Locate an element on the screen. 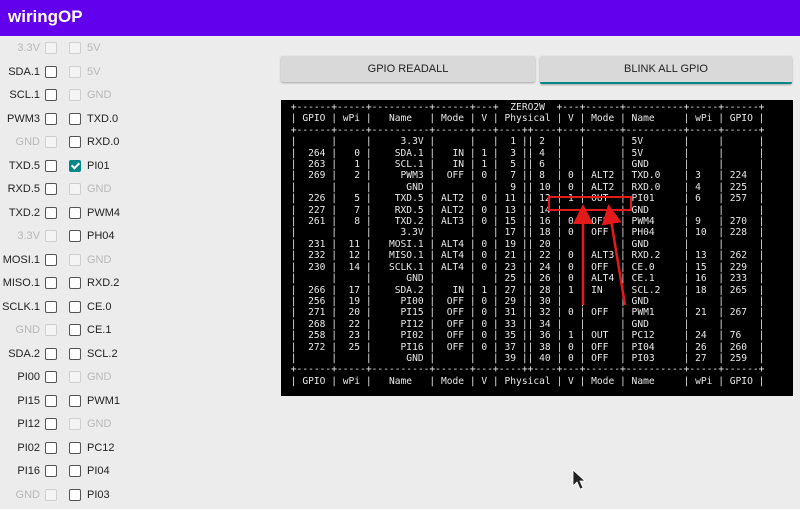 This screenshot has height=509, width=800. pin-row: PWM3 TXD.0 is located at coordinates (135, 121).